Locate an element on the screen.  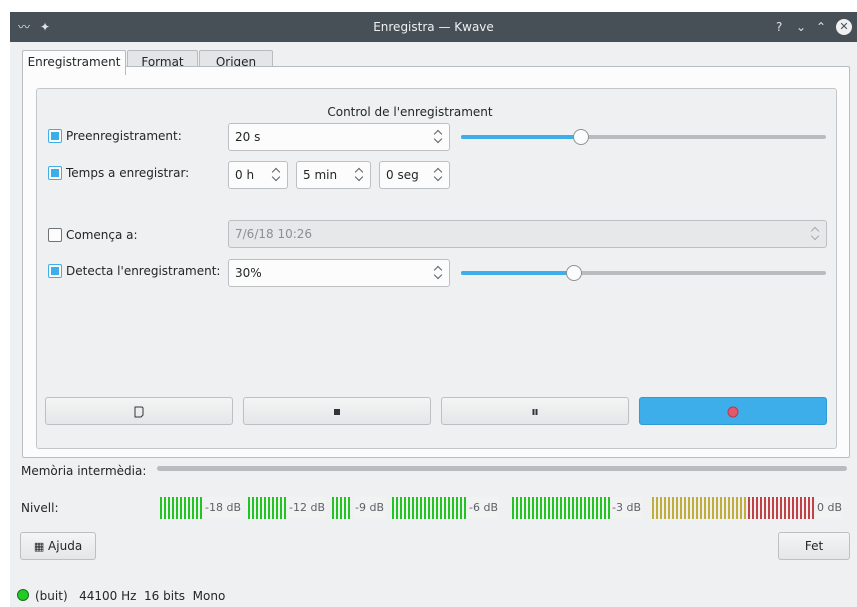
stop-button is located at coordinates (337, 411).